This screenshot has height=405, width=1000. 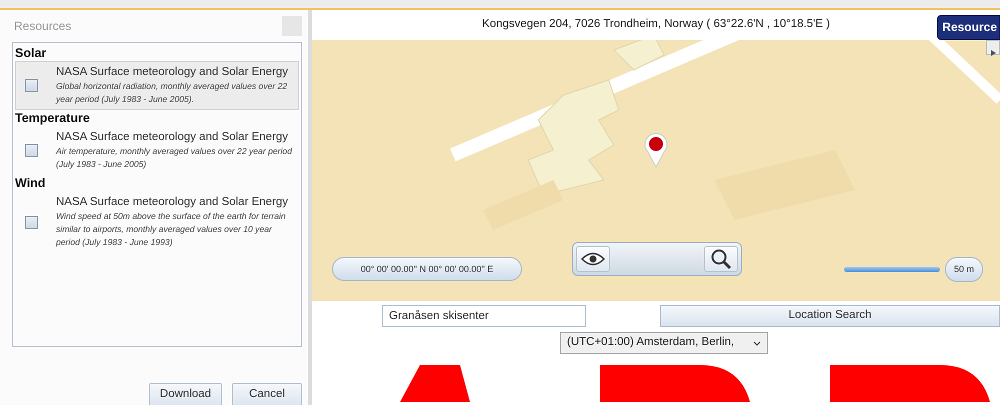 I want to click on item-description: Wind speed at 50m above the surface of the earth for terrain similar to airports, monthly averaged values over 10 year period (July 1983 - June 1993), so click(x=171, y=229).